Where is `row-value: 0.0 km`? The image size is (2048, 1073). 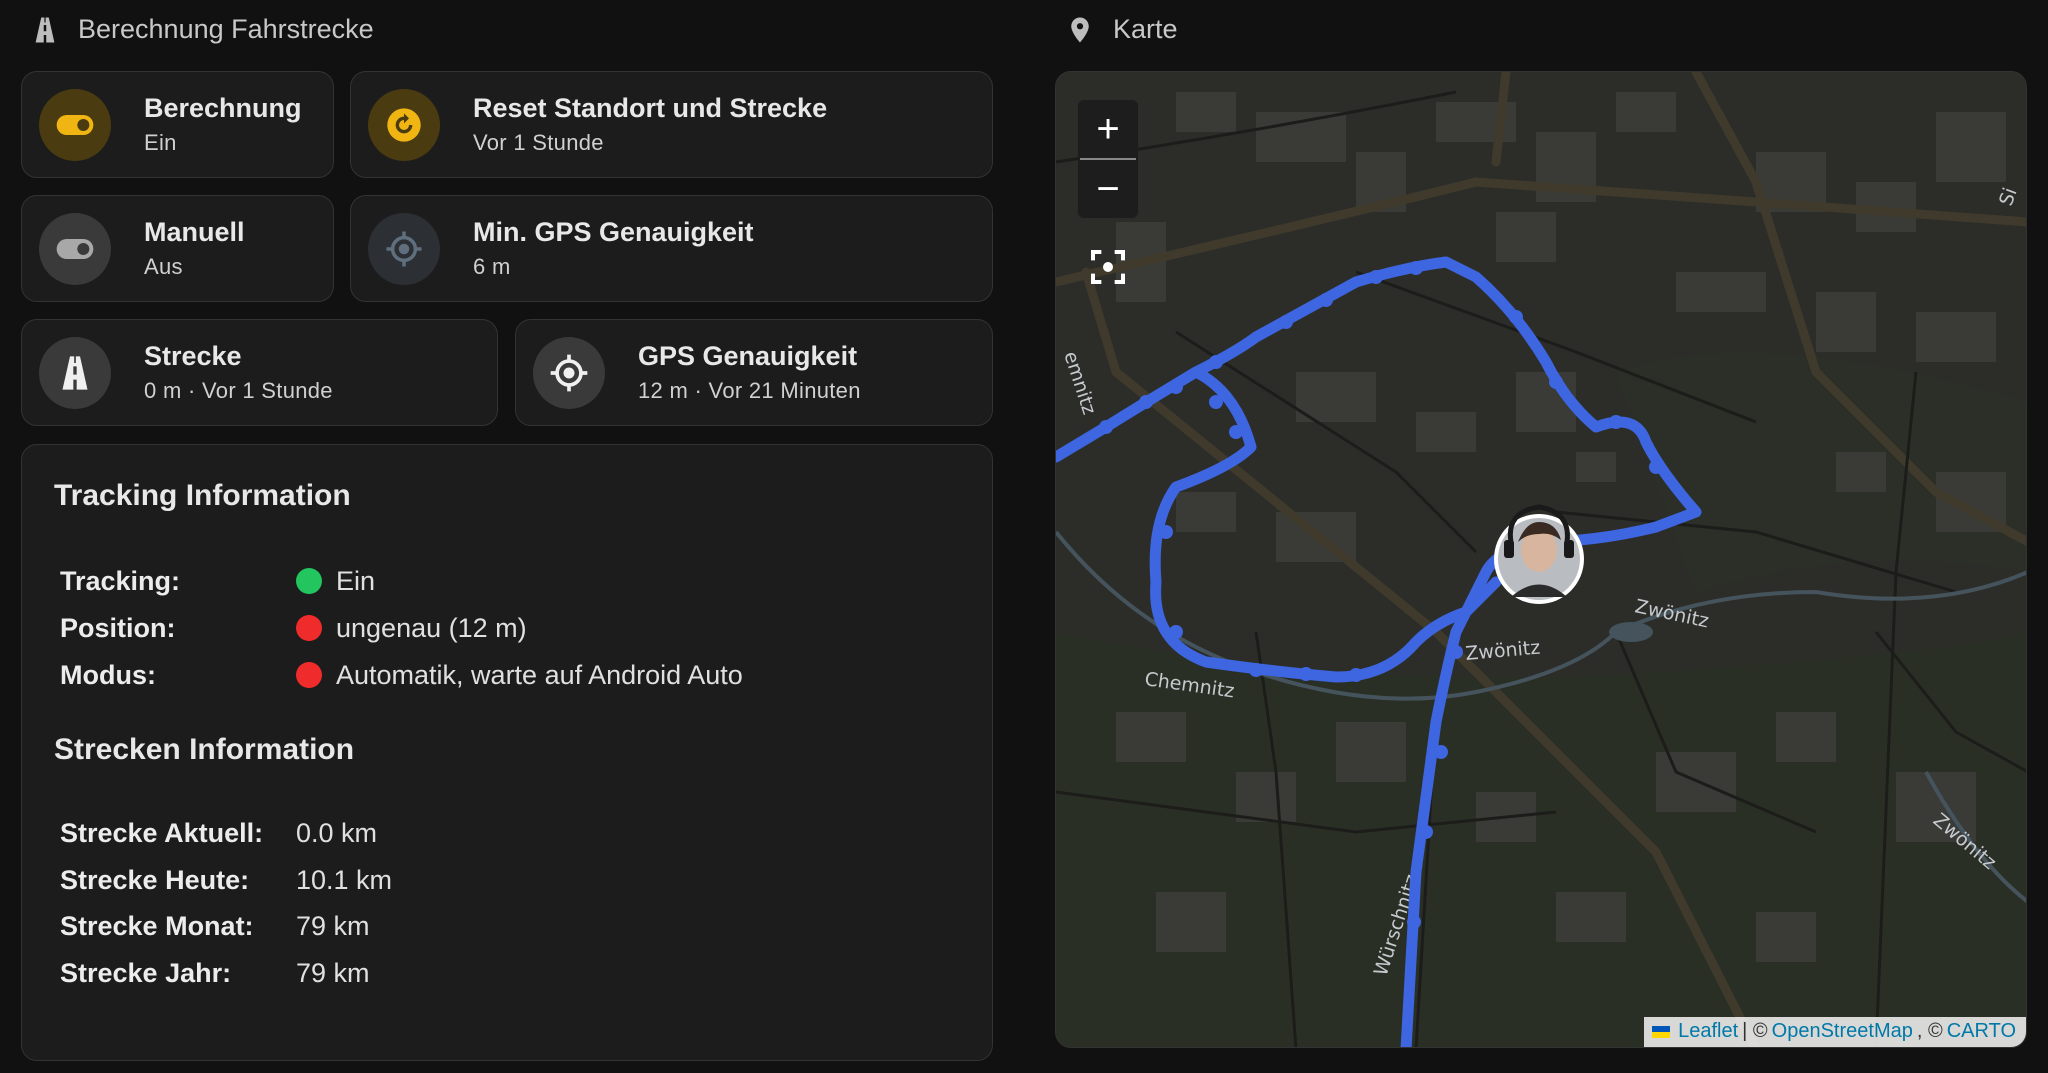
row-value: 0.0 km is located at coordinates (337, 832).